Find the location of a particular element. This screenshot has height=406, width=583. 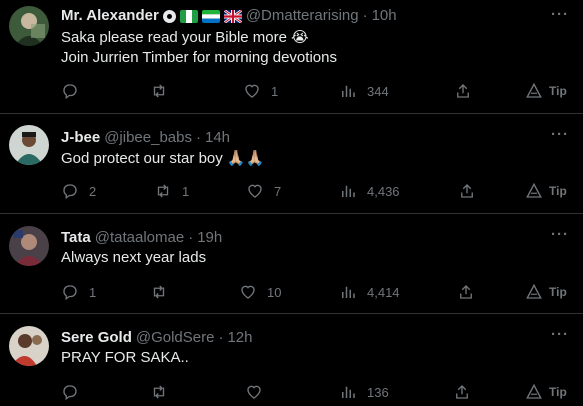

author-name: Tata is located at coordinates (76, 238).